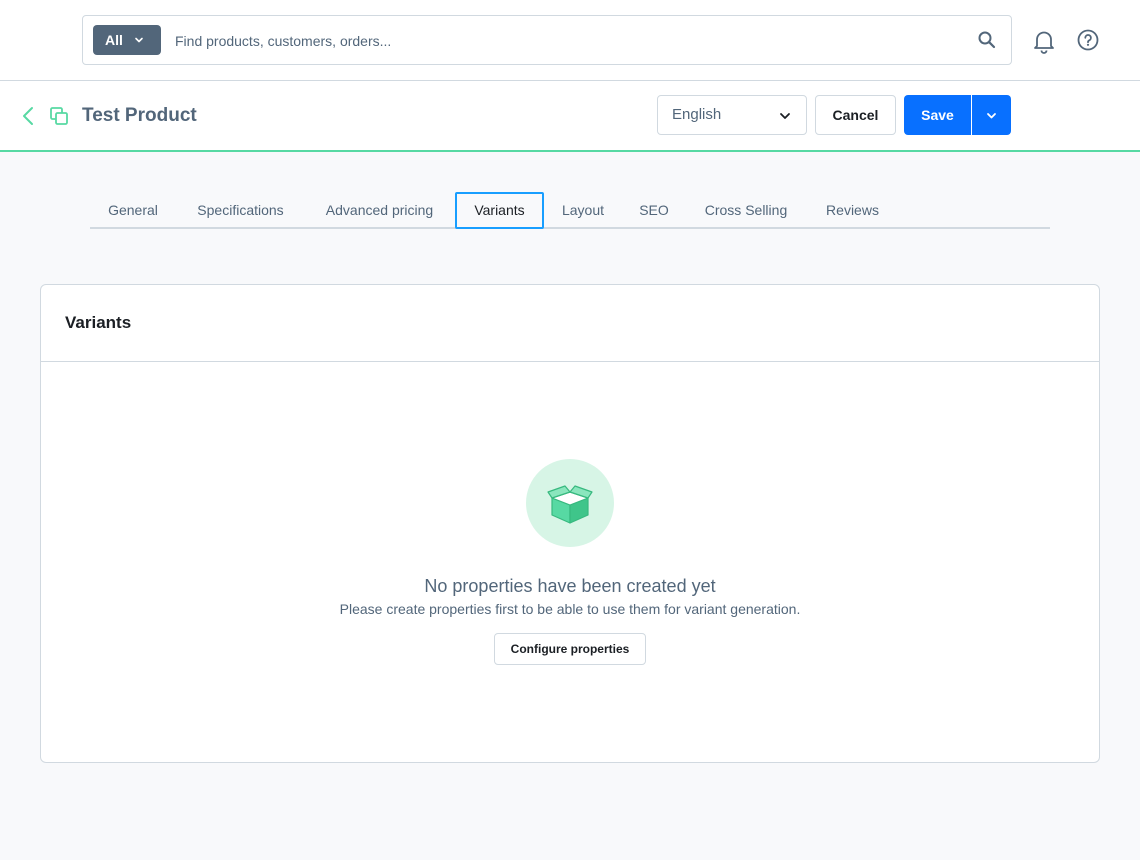 Image resolution: width=1140 pixels, height=860 pixels. What do you see at coordinates (746, 210) in the screenshot?
I see `tab-cross-selling: Cross Selling` at bounding box center [746, 210].